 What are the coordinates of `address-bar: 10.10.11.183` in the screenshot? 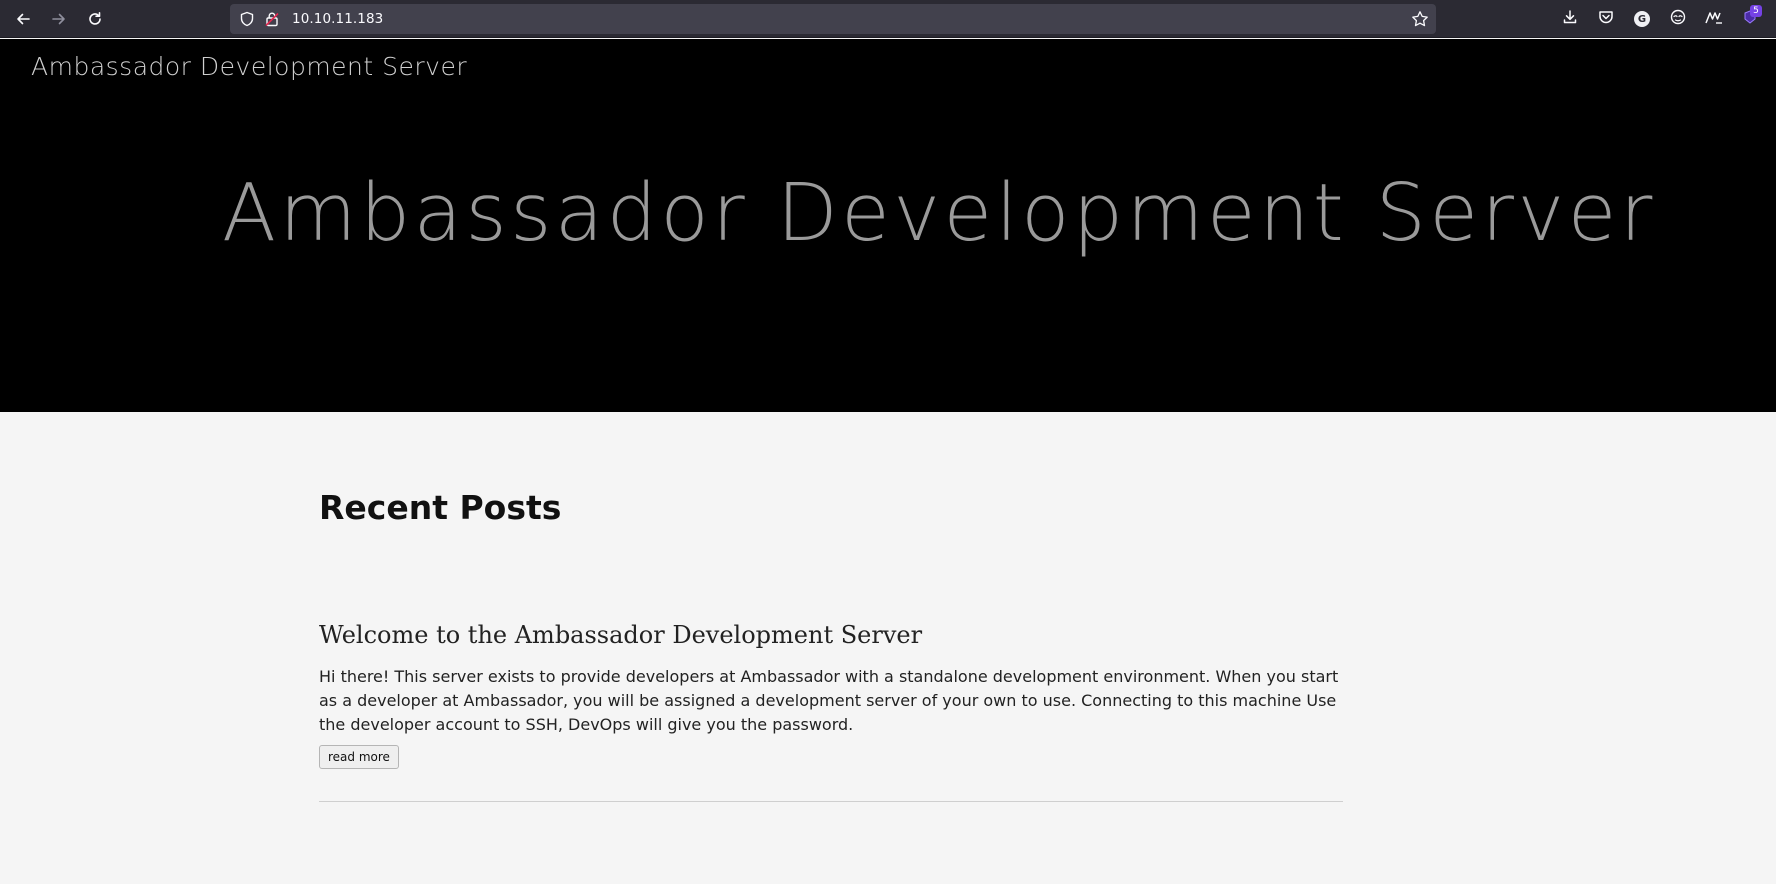 It's located at (833, 19).